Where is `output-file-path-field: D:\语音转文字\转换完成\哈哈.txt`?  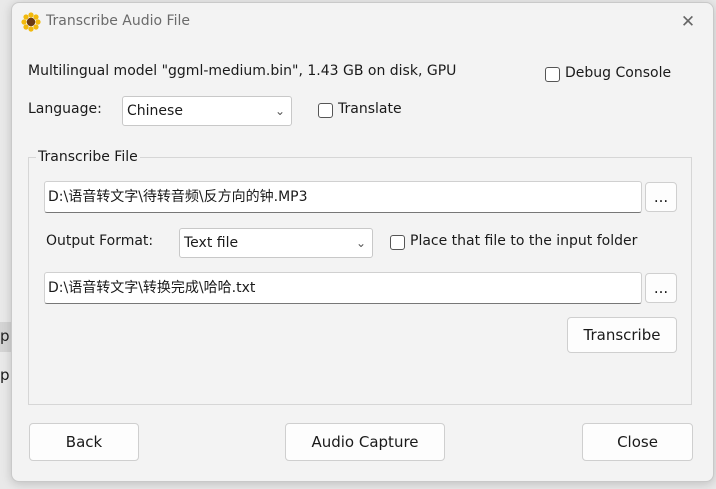 output-file-path-field: D:\语音转文字\转换完成\哈哈.txt is located at coordinates (343, 288).